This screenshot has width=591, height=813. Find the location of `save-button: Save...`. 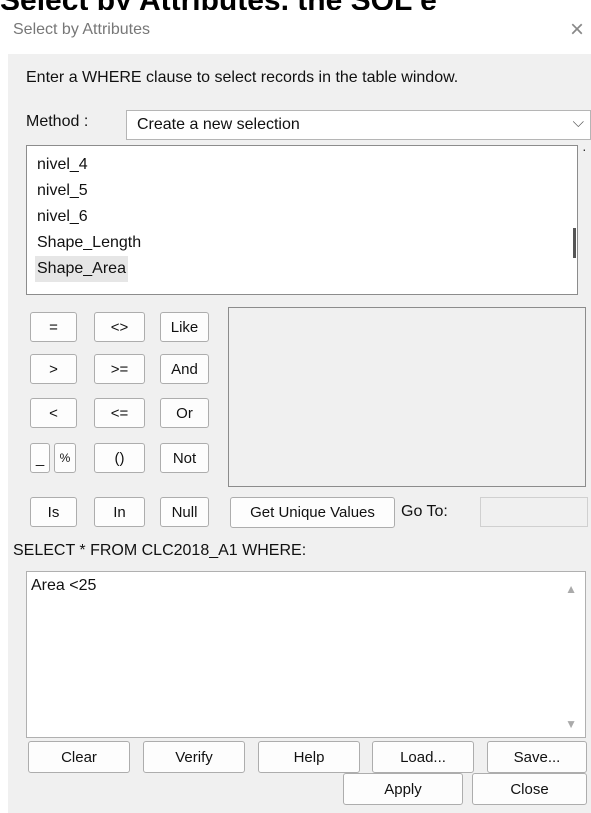

save-button: Save... is located at coordinates (537, 757).